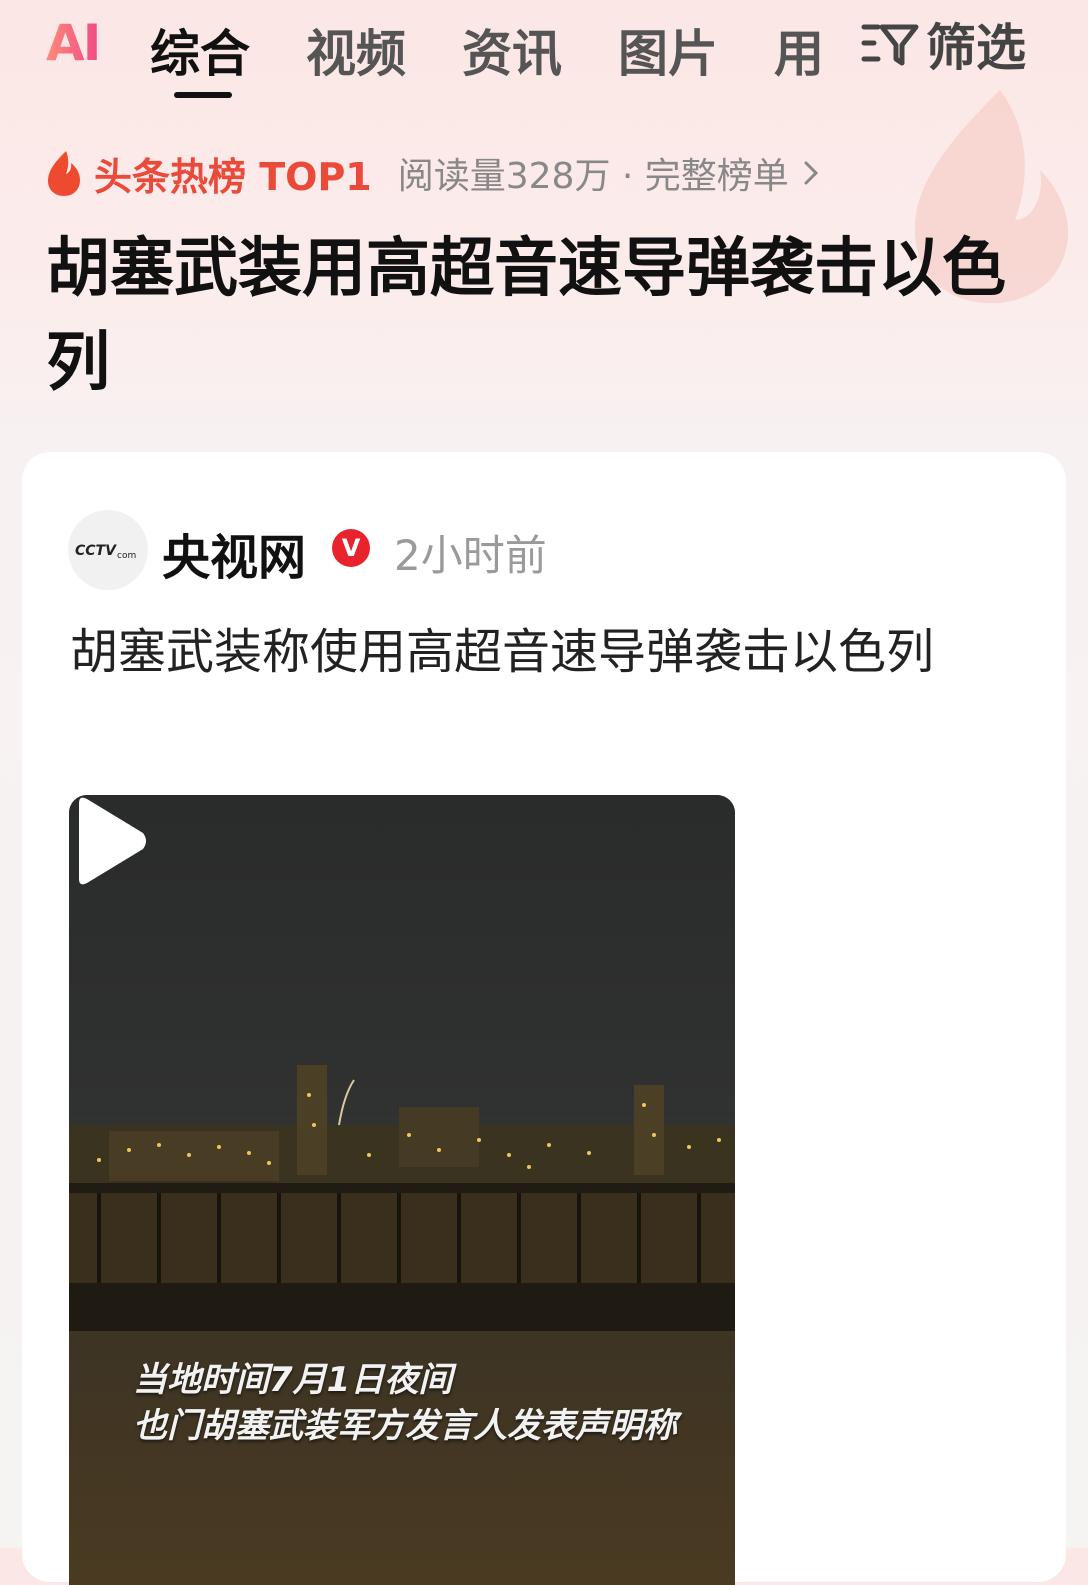  I want to click on tab-comprehensive: 综合, so click(200, 50).